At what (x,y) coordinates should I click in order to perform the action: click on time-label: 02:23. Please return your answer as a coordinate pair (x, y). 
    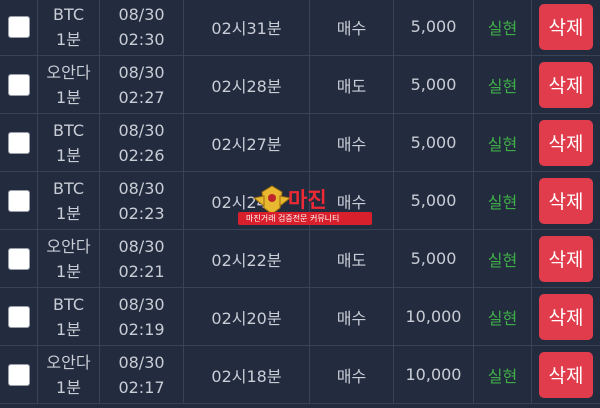
    Looking at the image, I should click on (141, 213).